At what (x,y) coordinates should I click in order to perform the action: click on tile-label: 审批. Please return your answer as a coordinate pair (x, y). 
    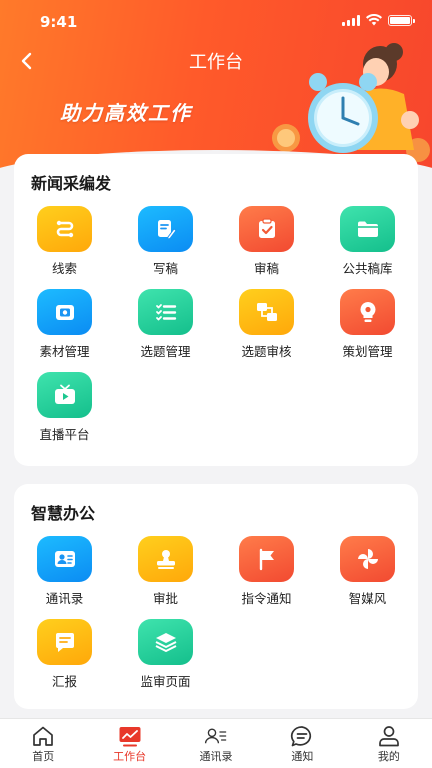
    Looking at the image, I should click on (165, 598).